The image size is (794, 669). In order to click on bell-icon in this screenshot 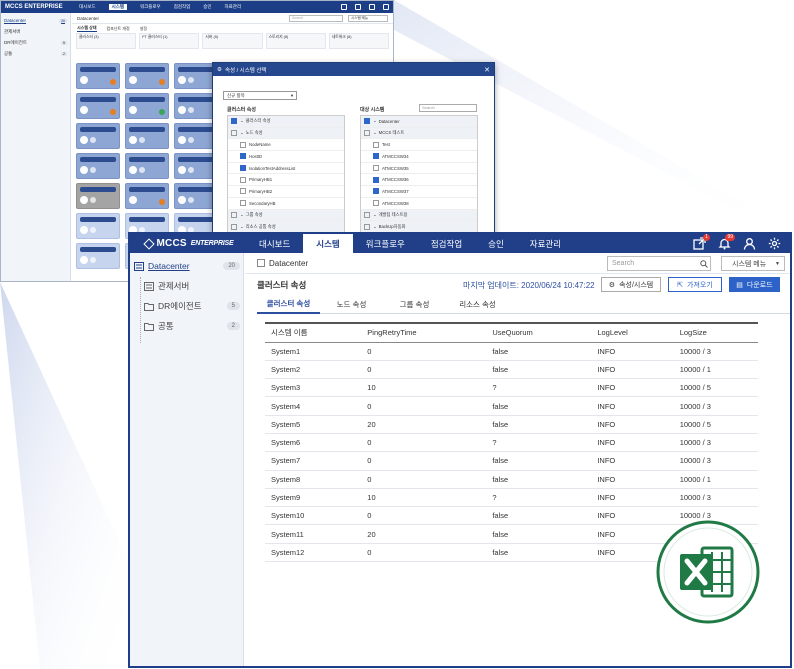, I will do `click(358, 7)`.